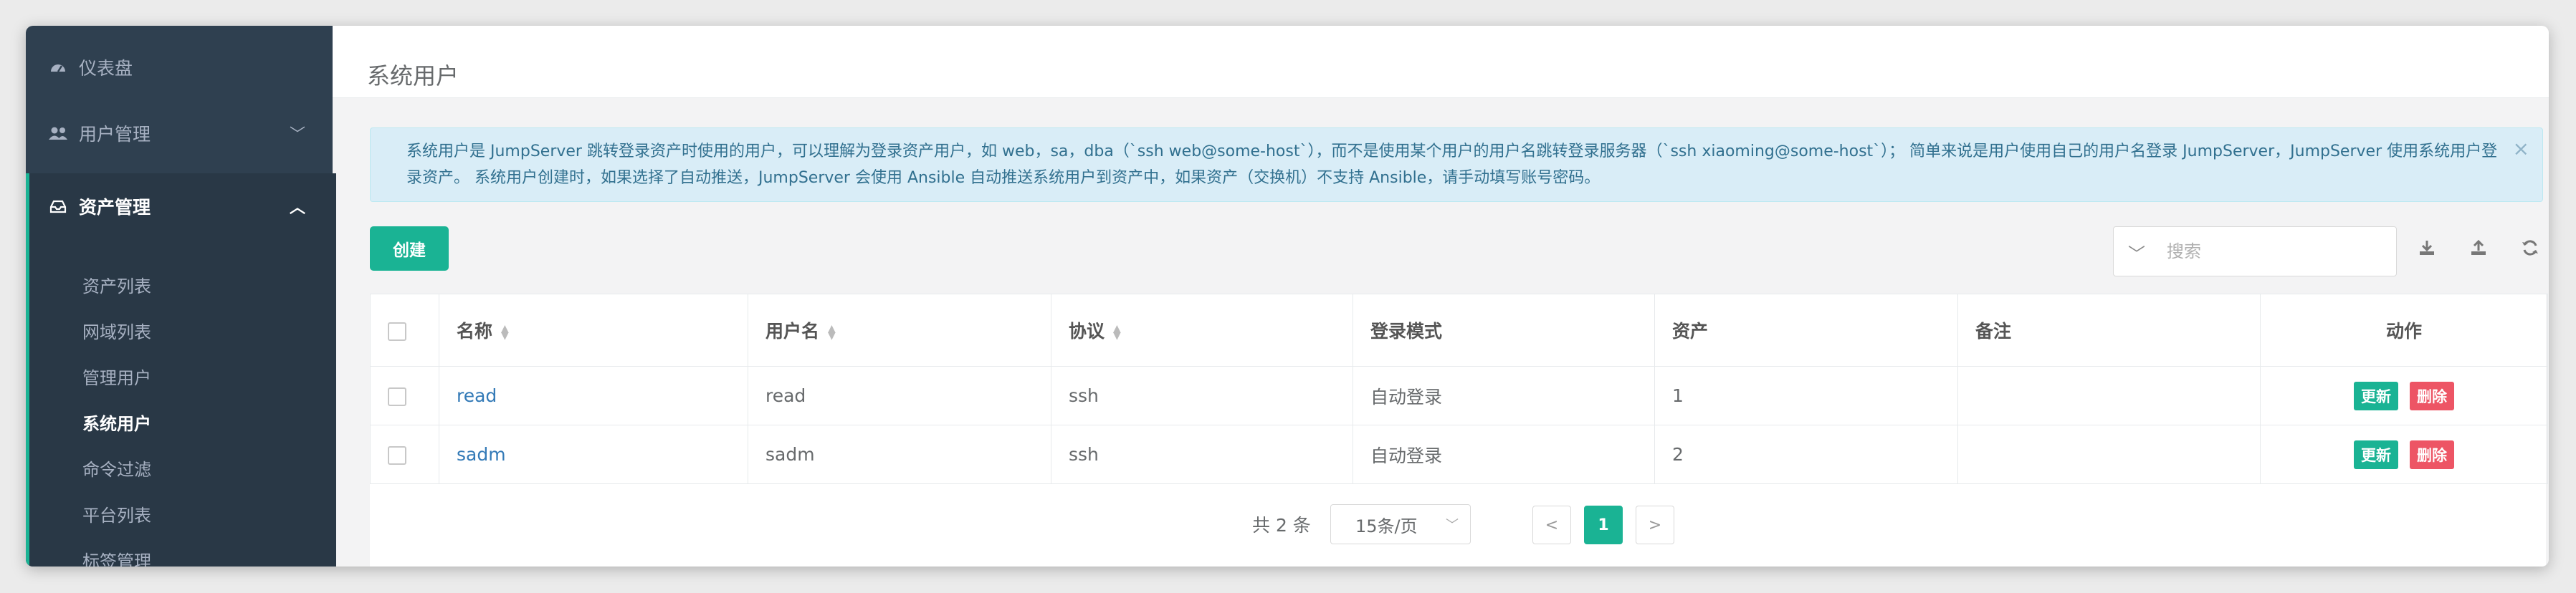 The height and width of the screenshot is (593, 2576). I want to click on name-link: sadm, so click(481, 454).